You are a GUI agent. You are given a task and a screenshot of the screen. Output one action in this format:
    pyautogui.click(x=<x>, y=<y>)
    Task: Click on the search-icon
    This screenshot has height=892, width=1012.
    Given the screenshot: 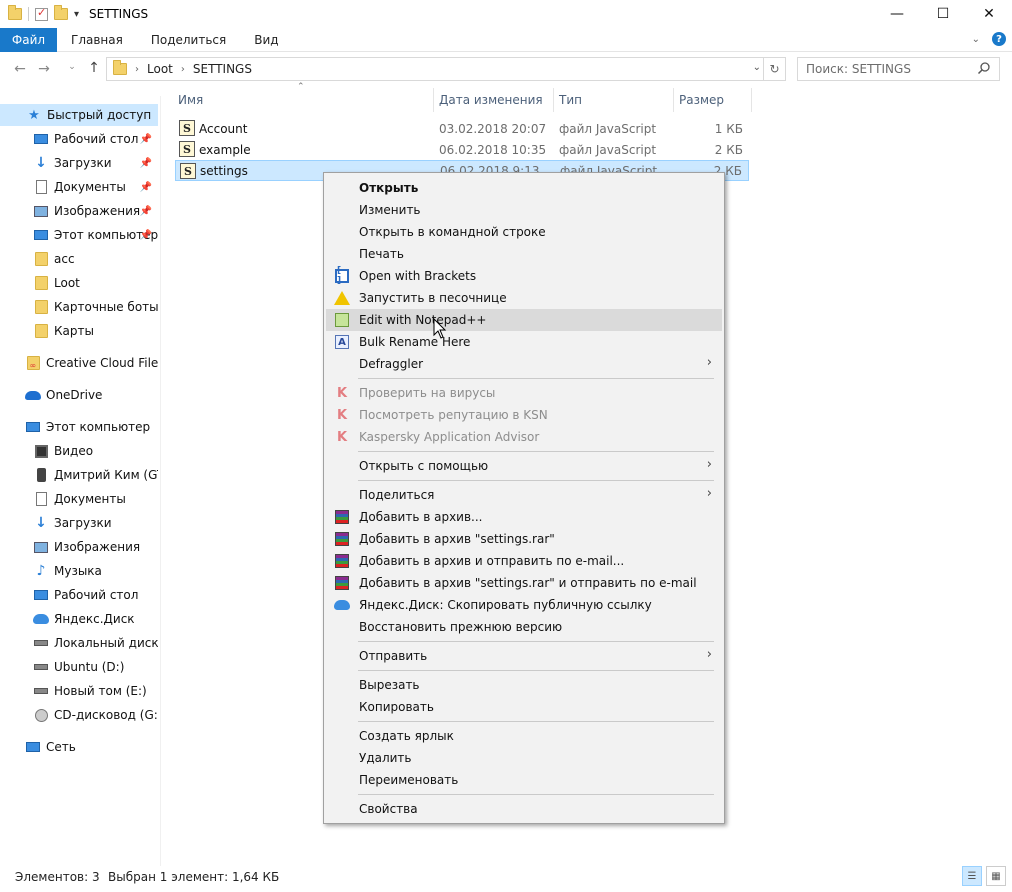 What is the action you would take?
    pyautogui.click(x=984, y=68)
    